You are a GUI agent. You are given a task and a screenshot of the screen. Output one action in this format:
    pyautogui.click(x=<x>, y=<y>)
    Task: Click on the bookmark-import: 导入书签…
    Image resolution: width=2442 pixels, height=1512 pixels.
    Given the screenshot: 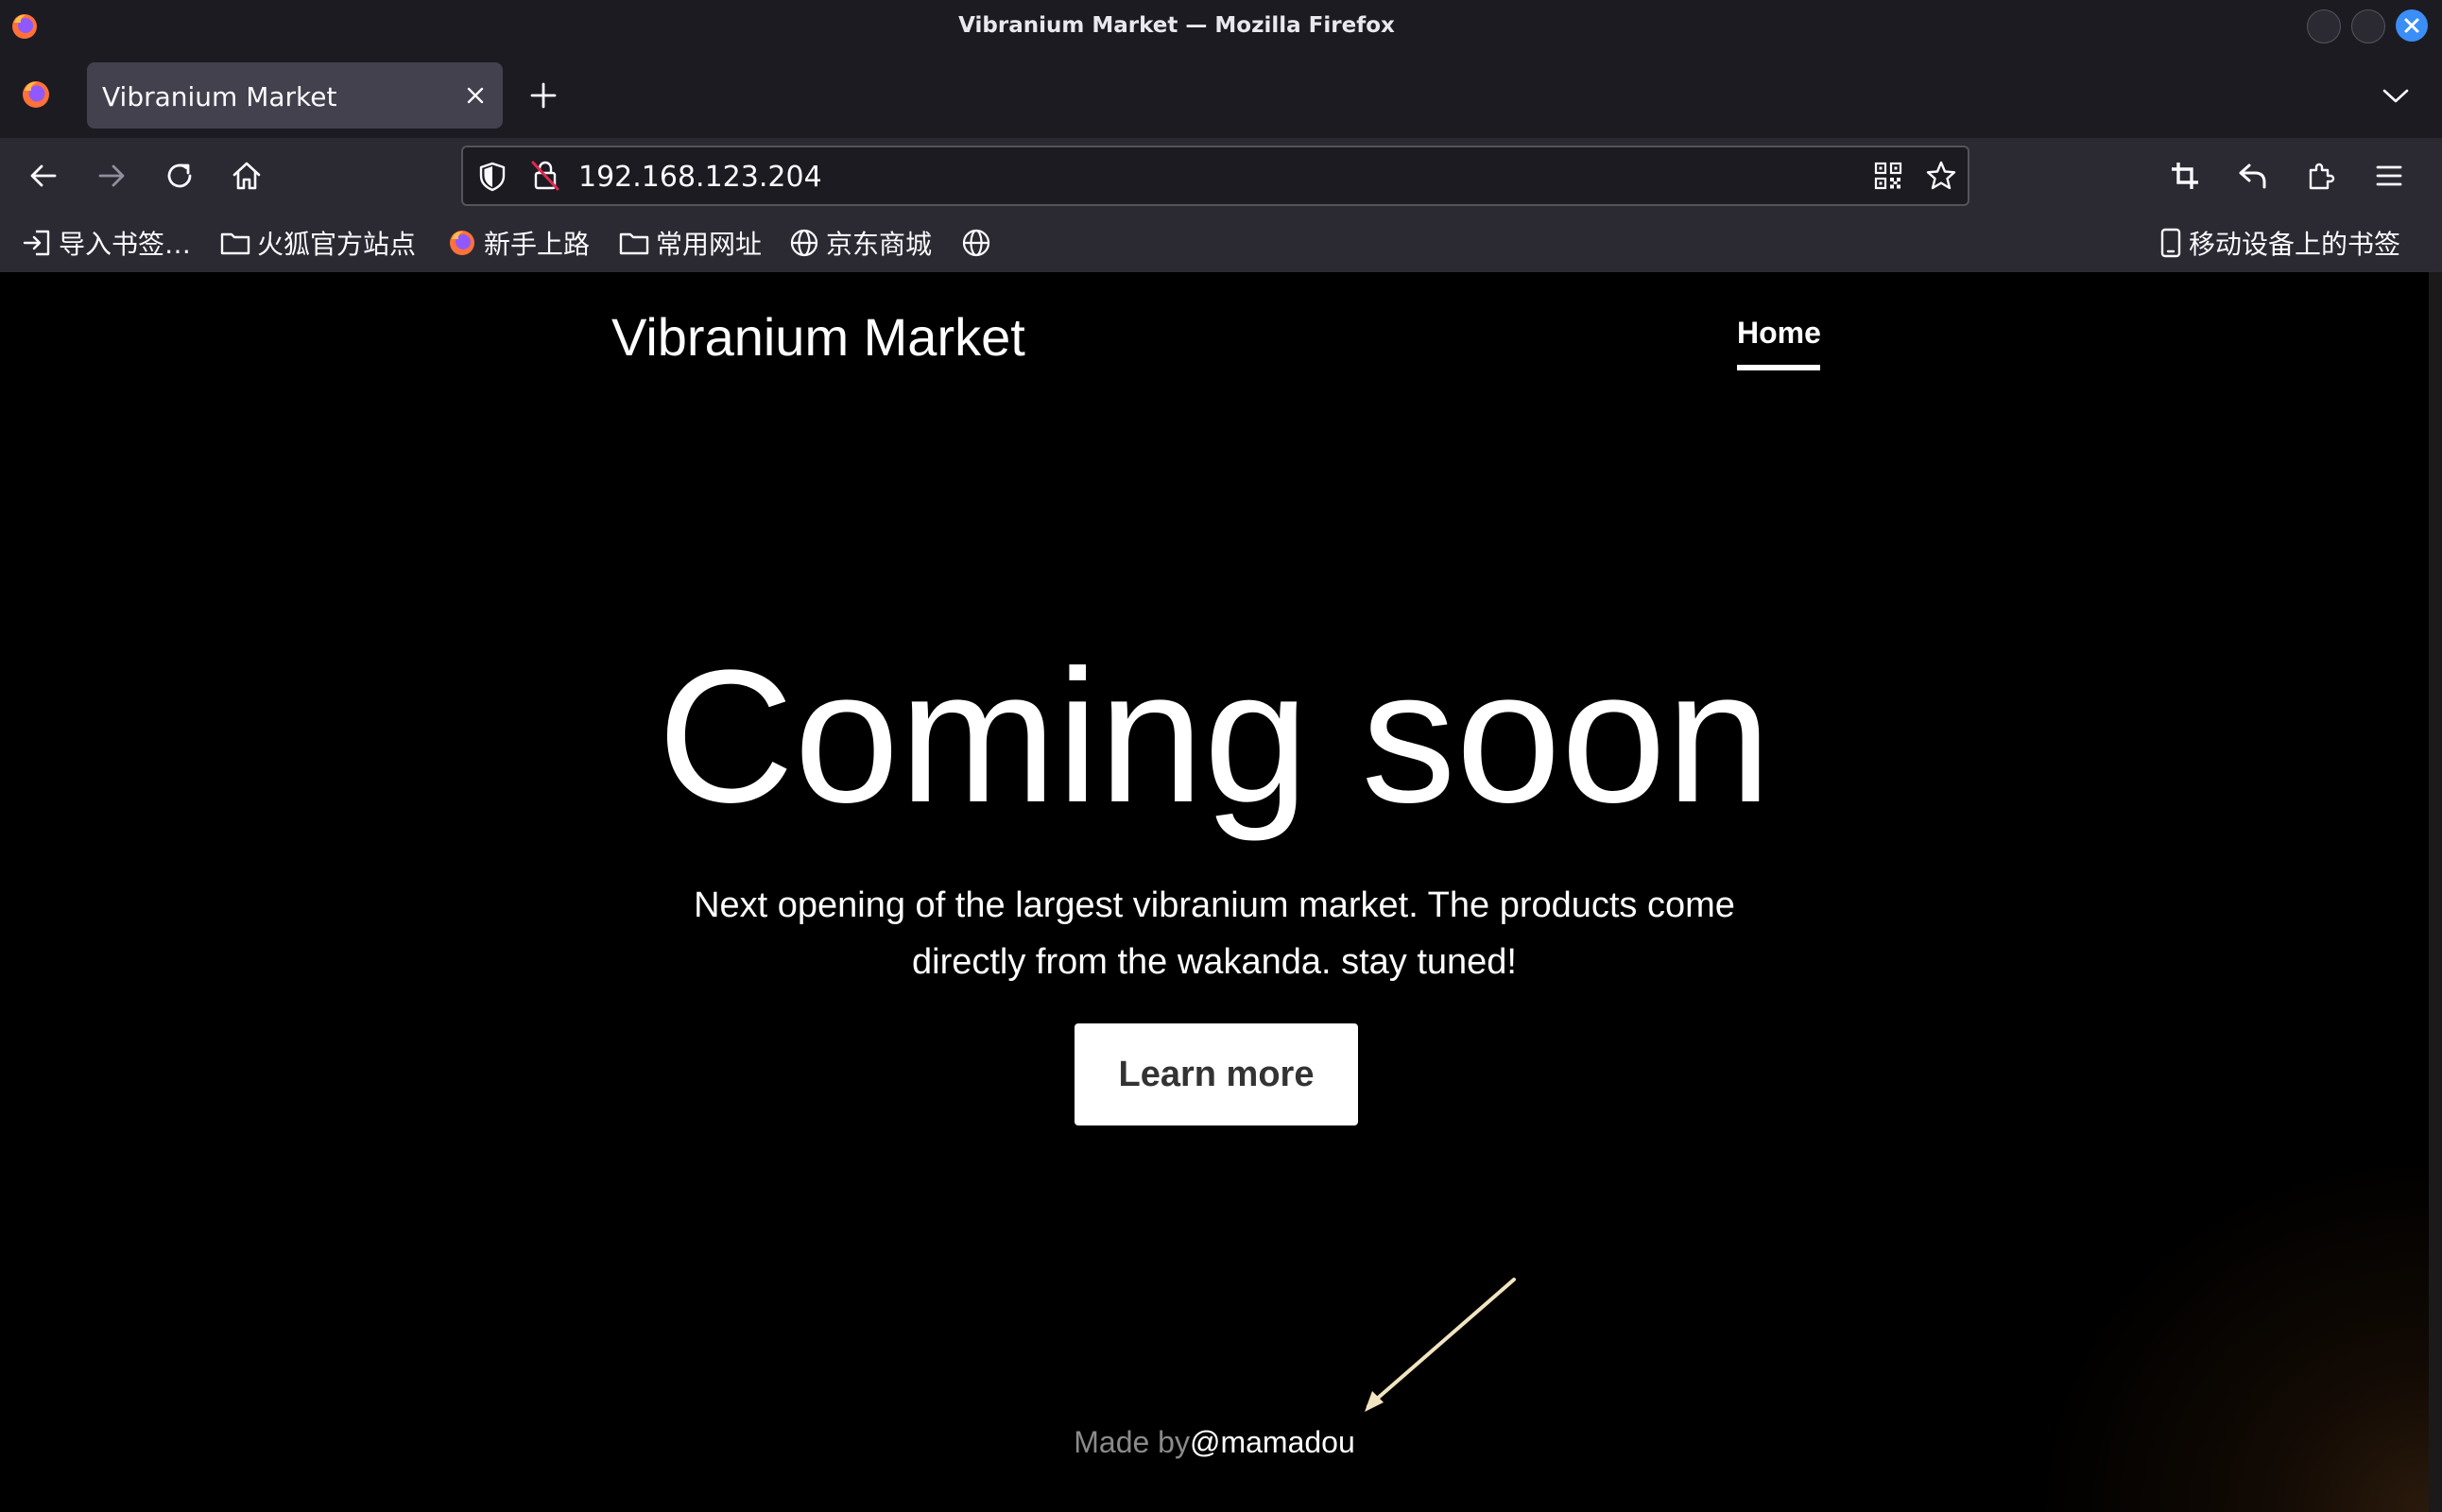 What is the action you would take?
    pyautogui.click(x=106, y=243)
    